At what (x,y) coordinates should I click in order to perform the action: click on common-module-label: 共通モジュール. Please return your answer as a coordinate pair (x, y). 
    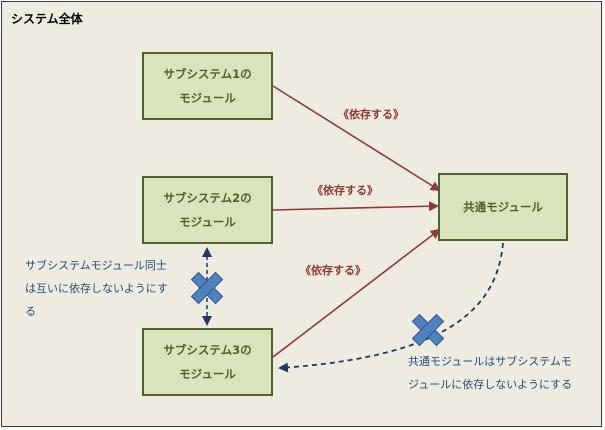
    Looking at the image, I should click on (503, 207).